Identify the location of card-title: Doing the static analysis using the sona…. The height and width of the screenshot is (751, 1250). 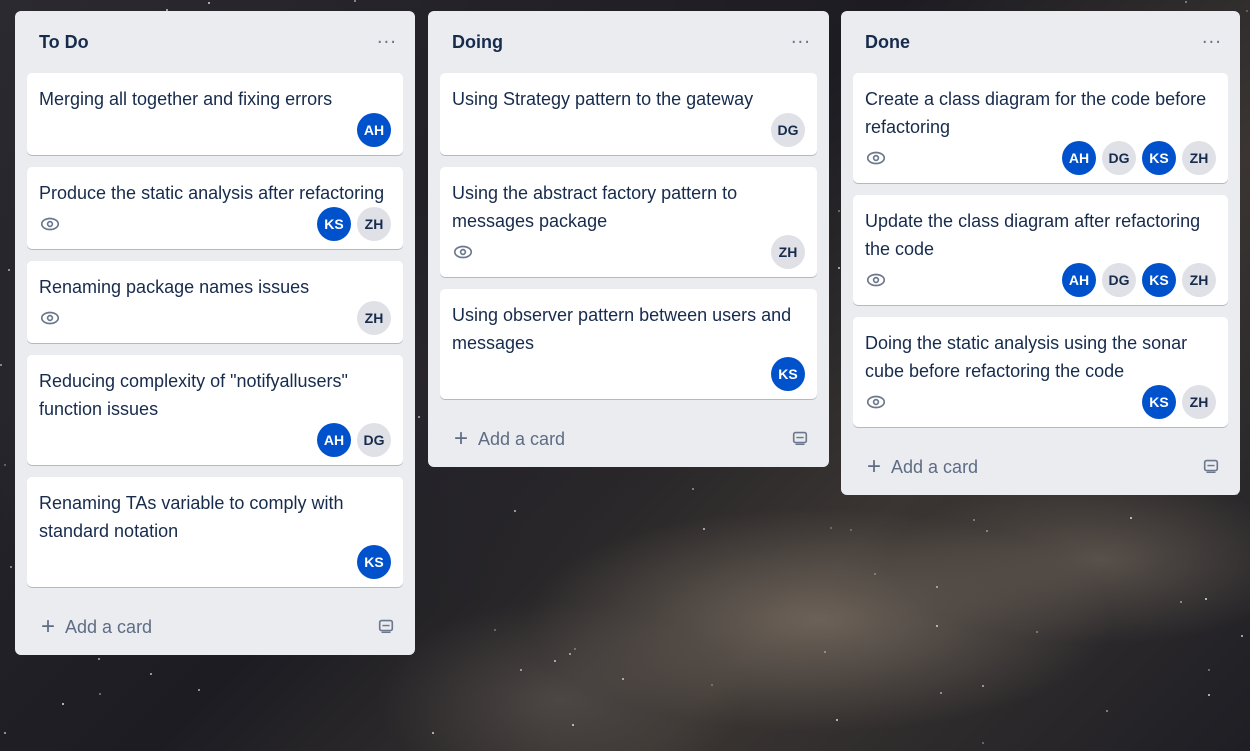
(1026, 357).